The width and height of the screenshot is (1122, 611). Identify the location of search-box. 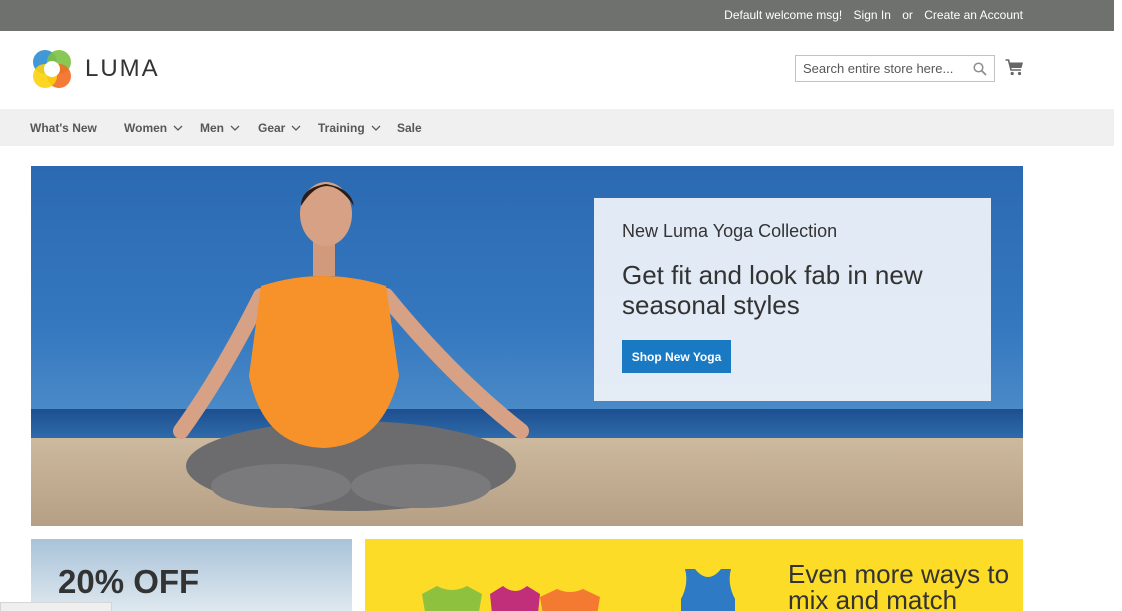
(895, 68).